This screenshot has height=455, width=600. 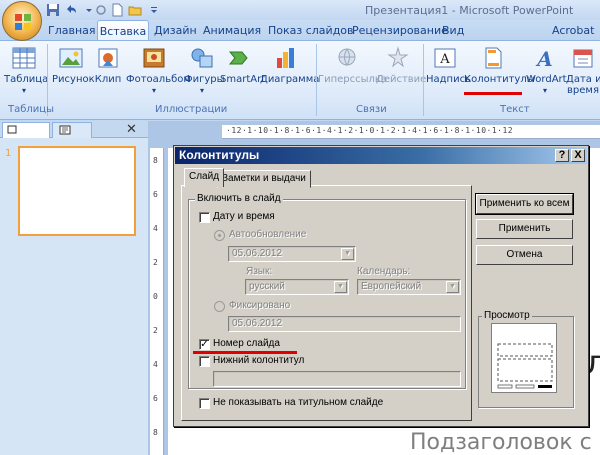 What do you see at coordinates (24, 58) in the screenshot?
I see `table-icon` at bounding box center [24, 58].